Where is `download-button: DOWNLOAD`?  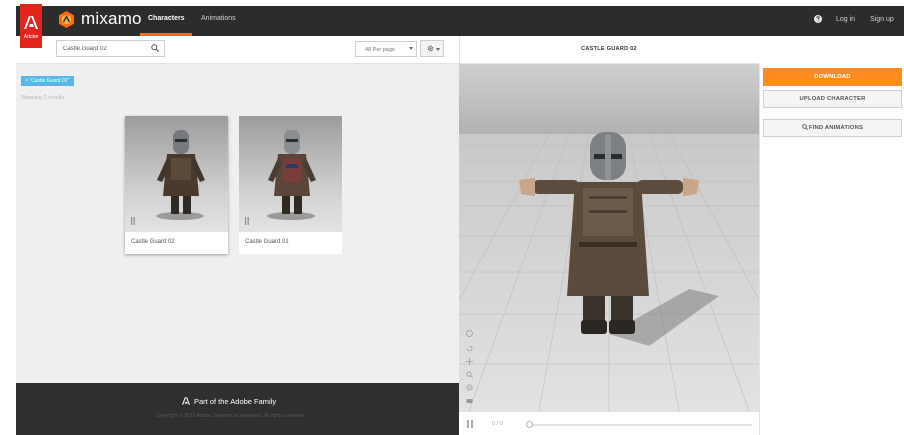 download-button: DOWNLOAD is located at coordinates (832, 77).